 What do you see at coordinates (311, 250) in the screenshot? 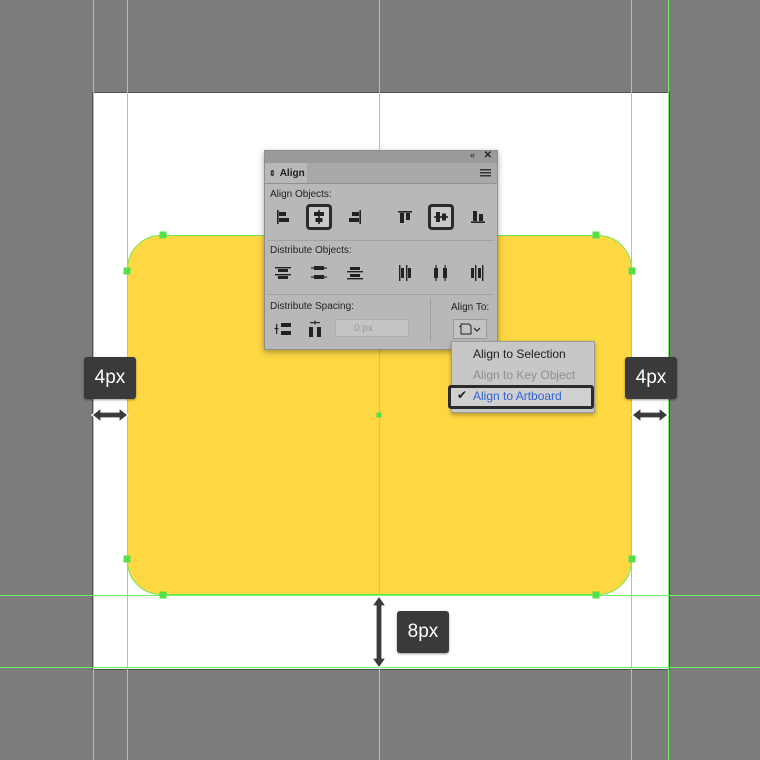
I see `distribute-objects-label: Distribute Objects:` at bounding box center [311, 250].